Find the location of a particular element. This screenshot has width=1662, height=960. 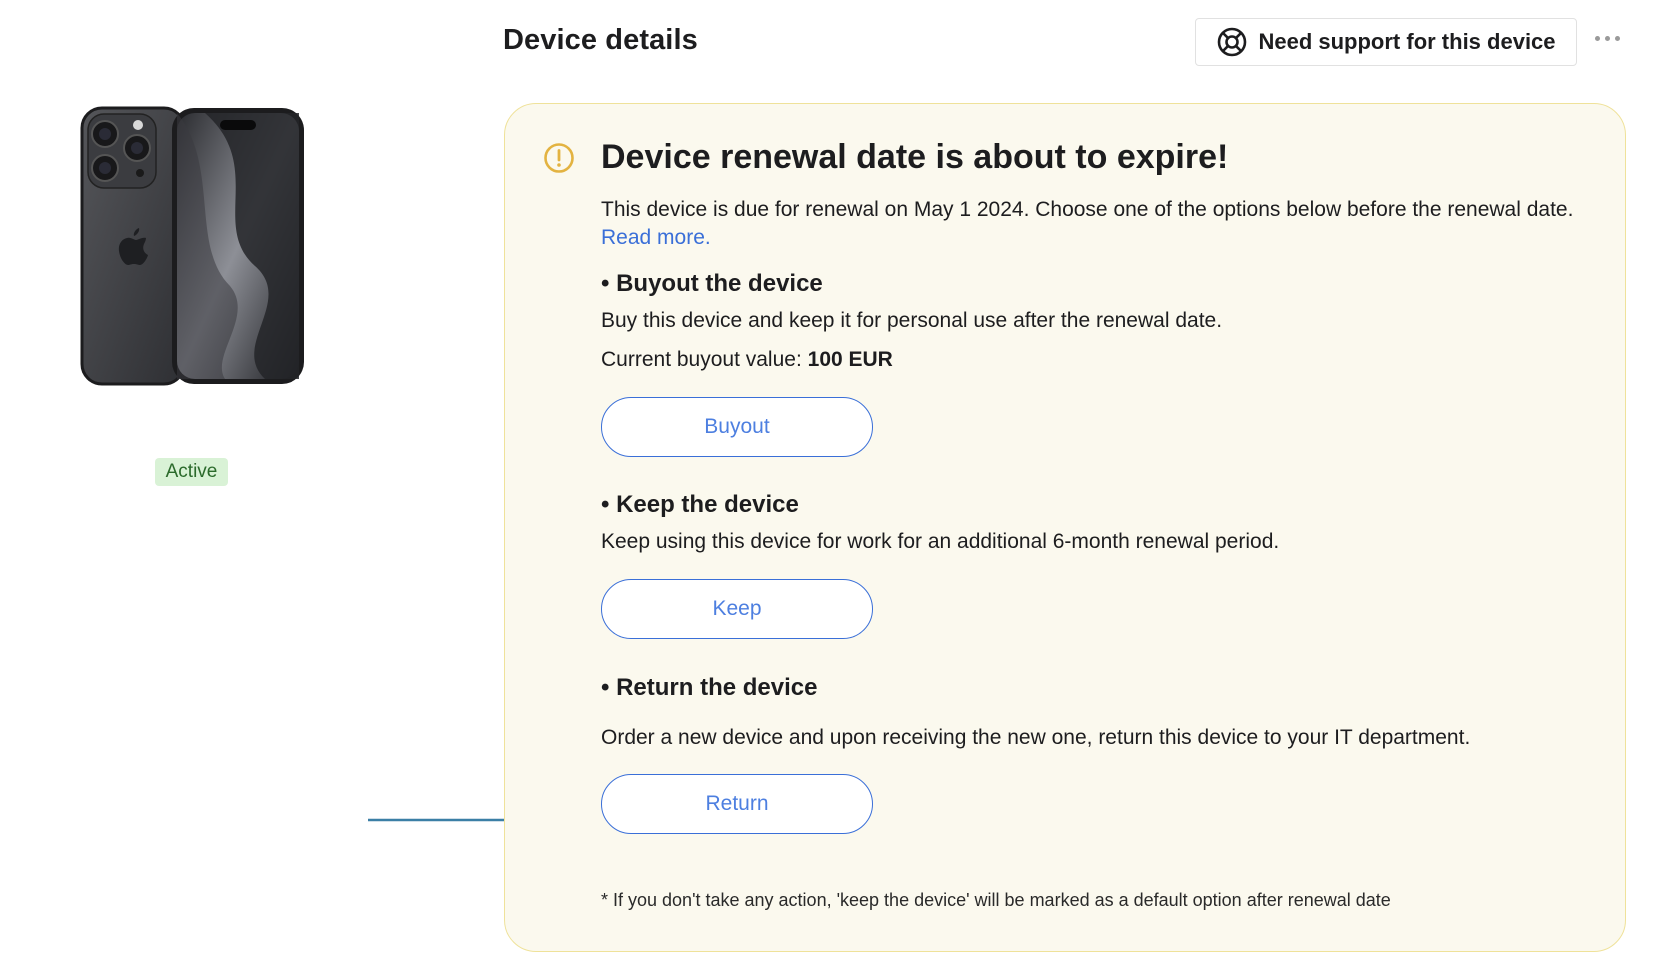

lifebuoy-icon is located at coordinates (1232, 42).